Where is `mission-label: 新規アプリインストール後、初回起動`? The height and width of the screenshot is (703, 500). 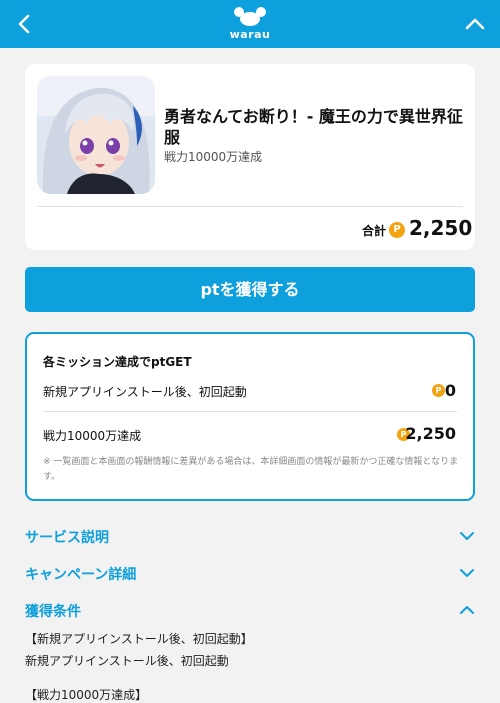 mission-label: 新規アプリインストール後、初回起動 is located at coordinates (145, 392).